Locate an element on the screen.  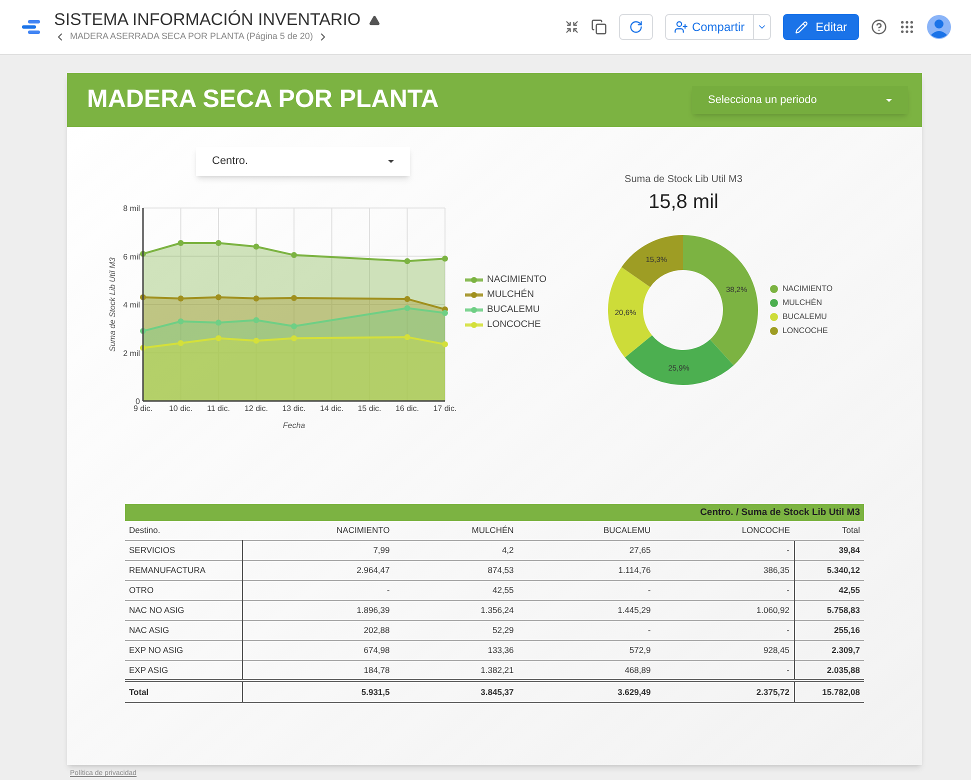
y-tick-label: 6 mil is located at coordinates (131, 257).